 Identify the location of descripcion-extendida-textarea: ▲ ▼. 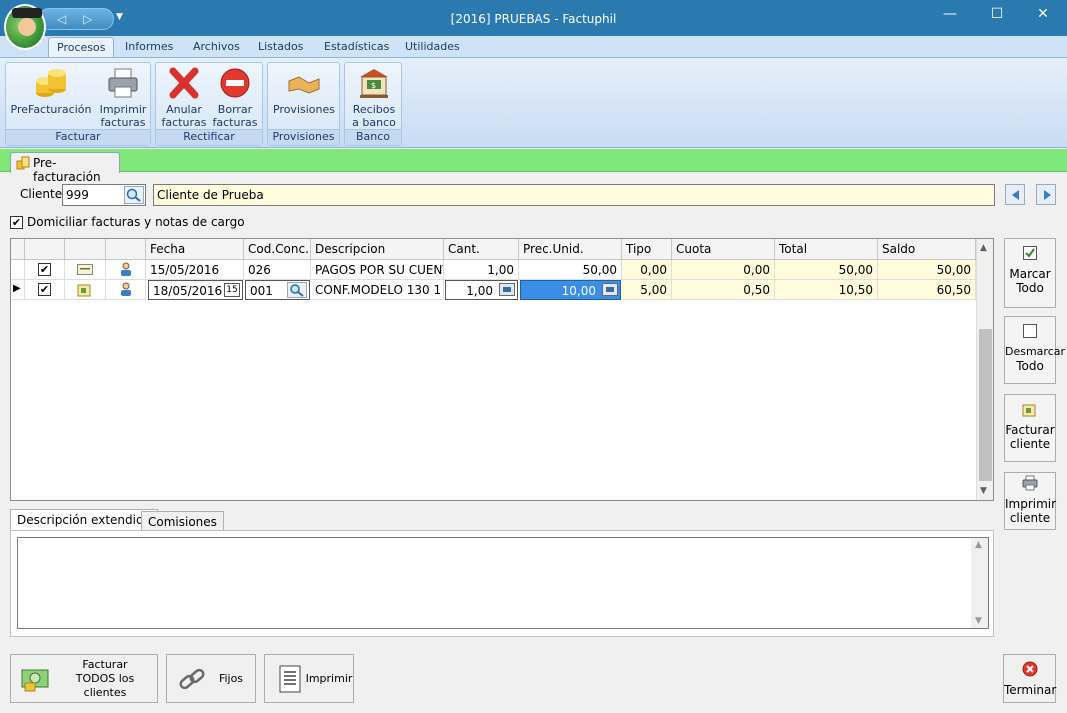
(503, 583).